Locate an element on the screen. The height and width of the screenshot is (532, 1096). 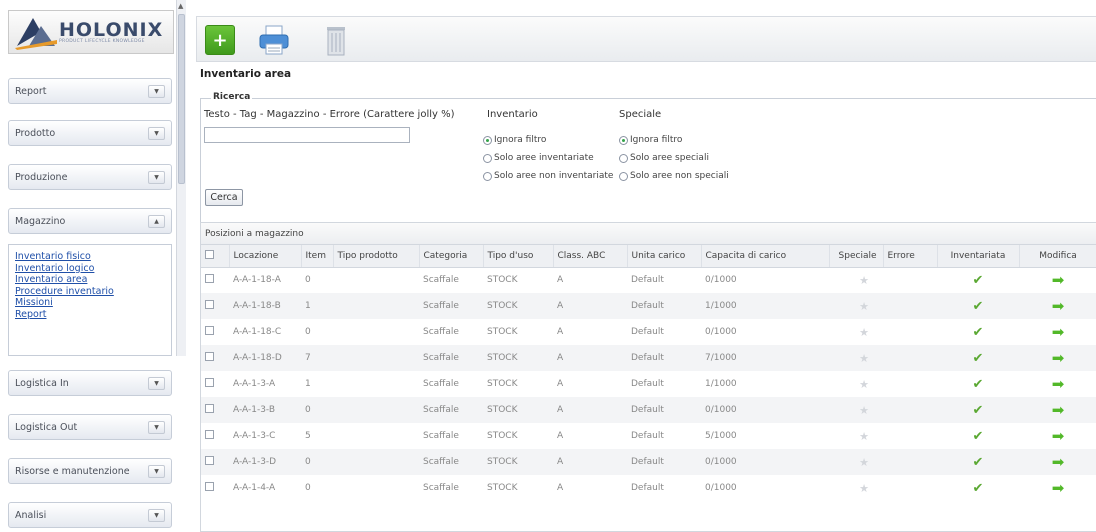
col-header-errore: Errore is located at coordinates (910, 256).